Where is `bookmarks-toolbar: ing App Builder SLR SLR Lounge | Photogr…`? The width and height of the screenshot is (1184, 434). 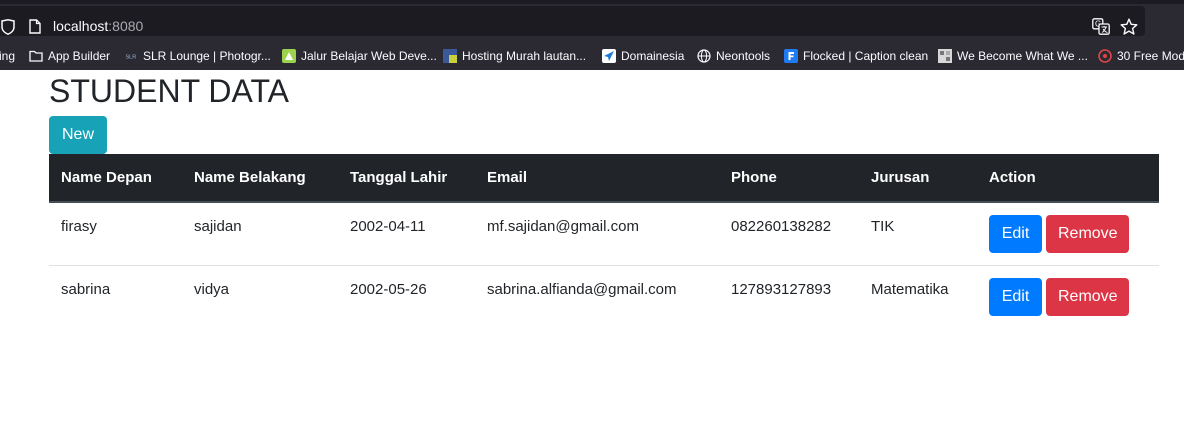
bookmarks-toolbar: ing App Builder SLR SLR Lounge | Photogr… is located at coordinates (592, 55).